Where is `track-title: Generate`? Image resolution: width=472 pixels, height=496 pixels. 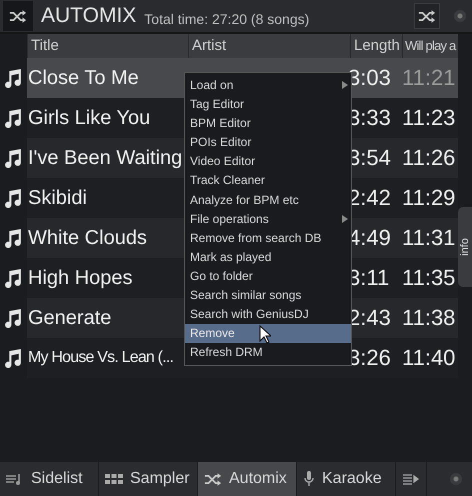 track-title: Generate is located at coordinates (69, 318).